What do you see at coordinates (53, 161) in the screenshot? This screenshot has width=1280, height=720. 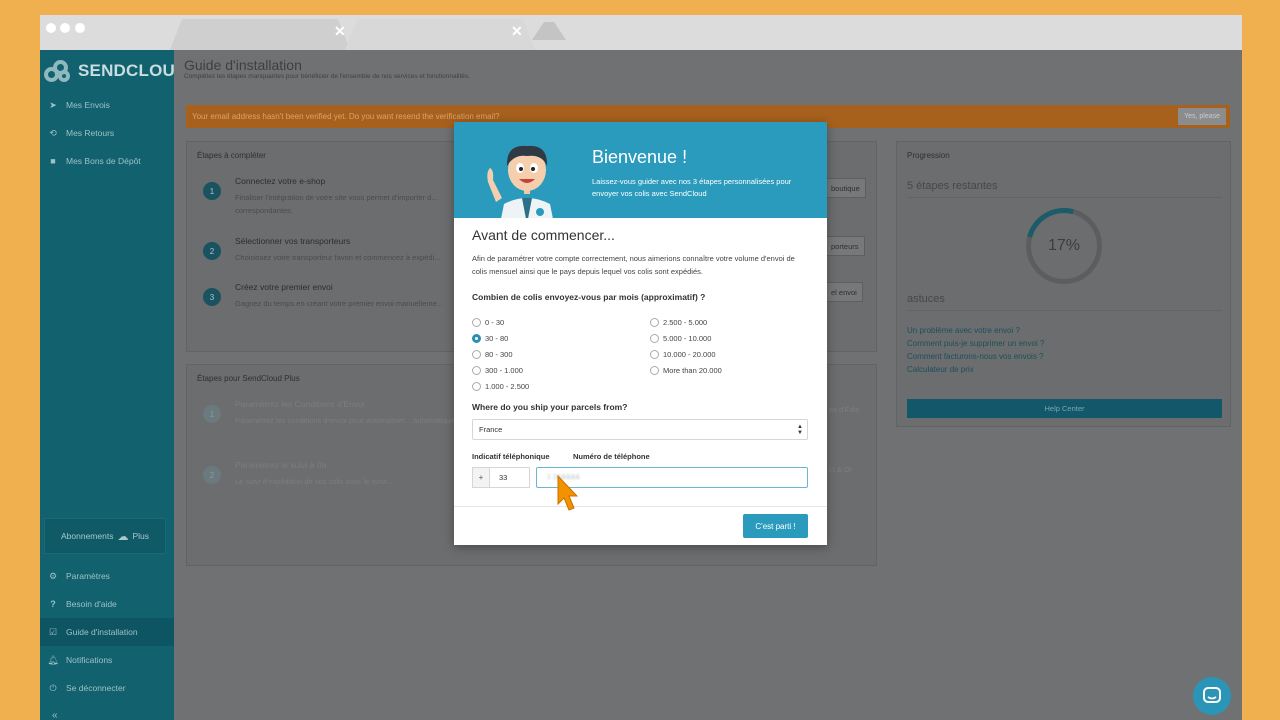 I see `truck-icon: ■` at bounding box center [53, 161].